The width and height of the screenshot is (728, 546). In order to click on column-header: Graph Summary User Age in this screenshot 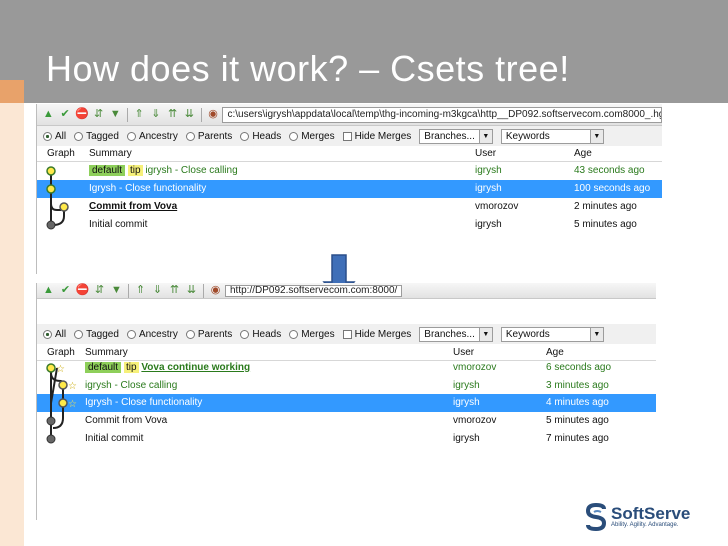, I will do `click(349, 154)`.